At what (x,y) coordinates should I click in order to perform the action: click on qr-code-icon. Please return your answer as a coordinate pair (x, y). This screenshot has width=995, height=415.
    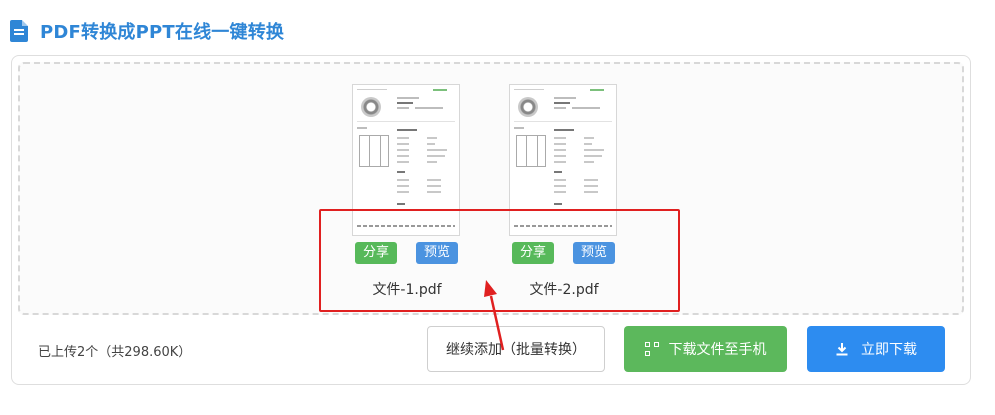
    Looking at the image, I should click on (651, 349).